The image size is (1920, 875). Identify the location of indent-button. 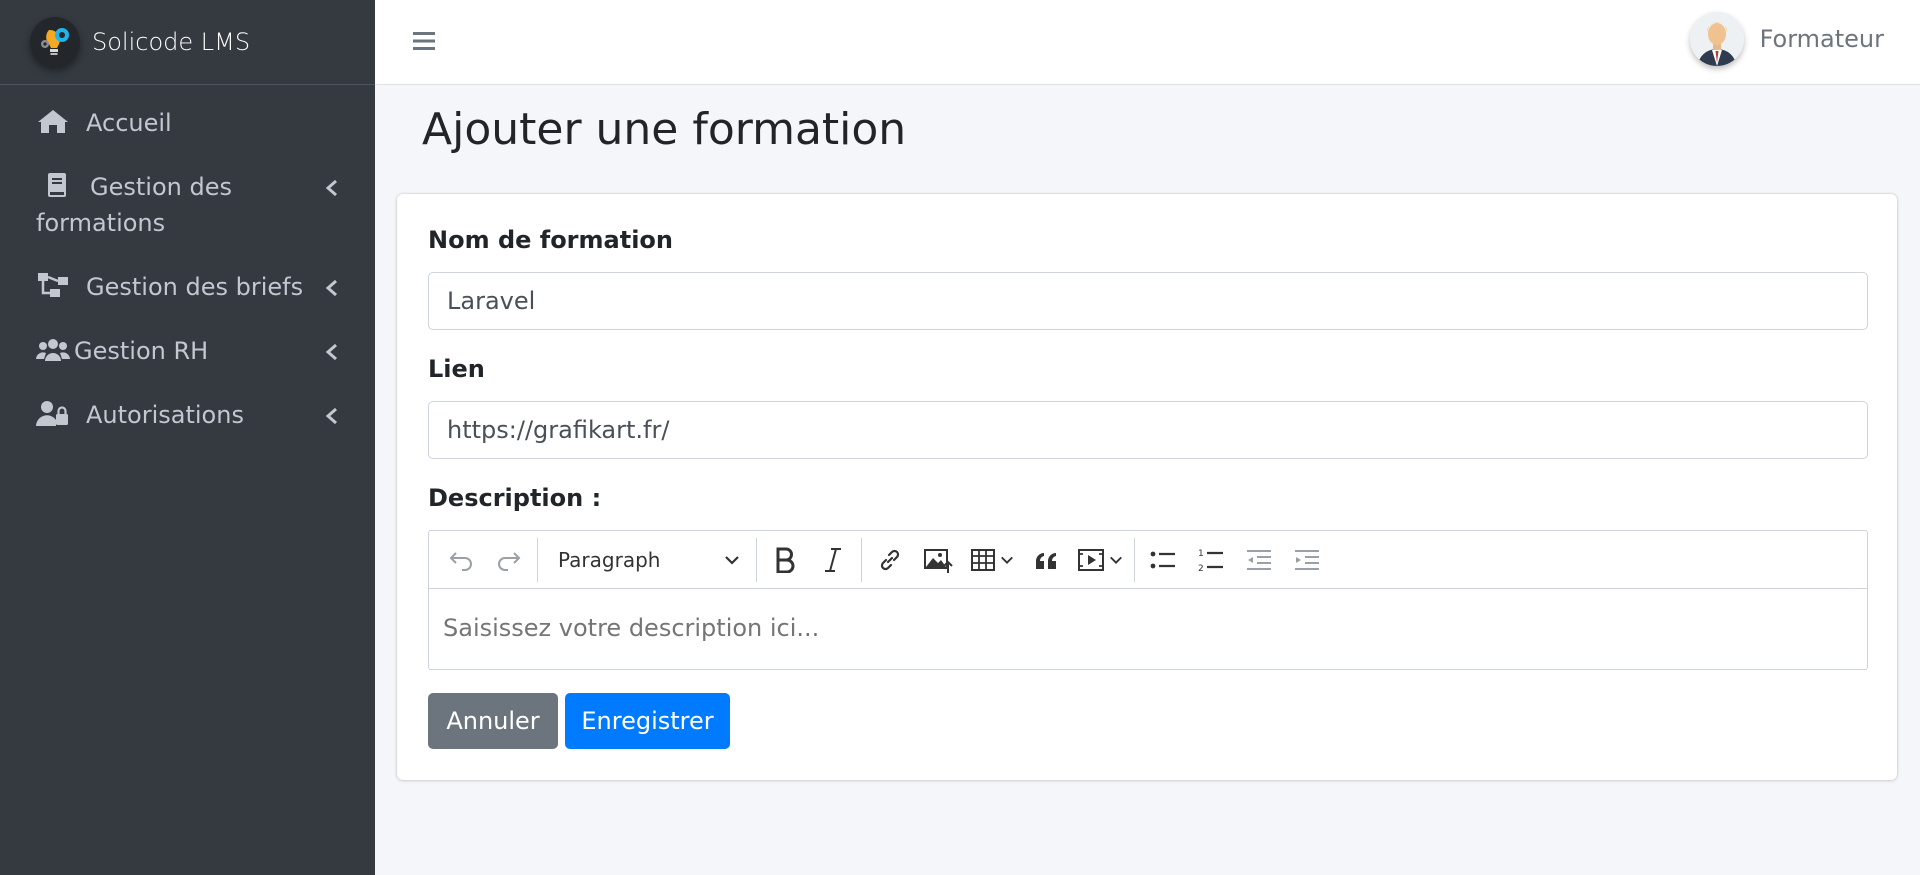
(1307, 560).